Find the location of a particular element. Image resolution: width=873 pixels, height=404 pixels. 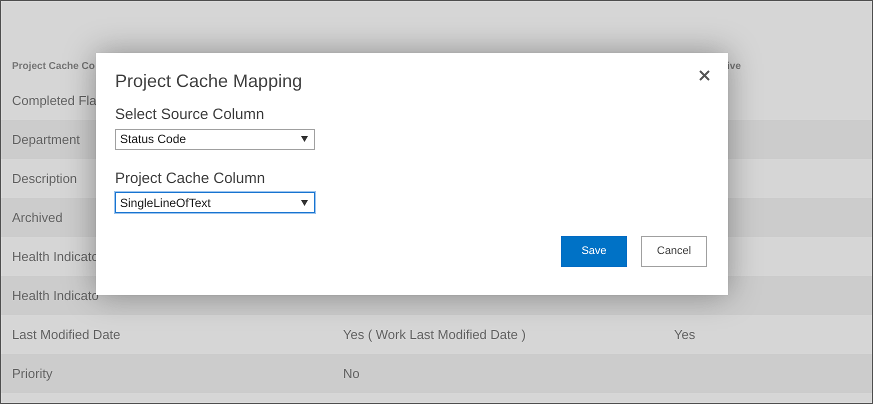

cancel-button: Cancel is located at coordinates (674, 251).